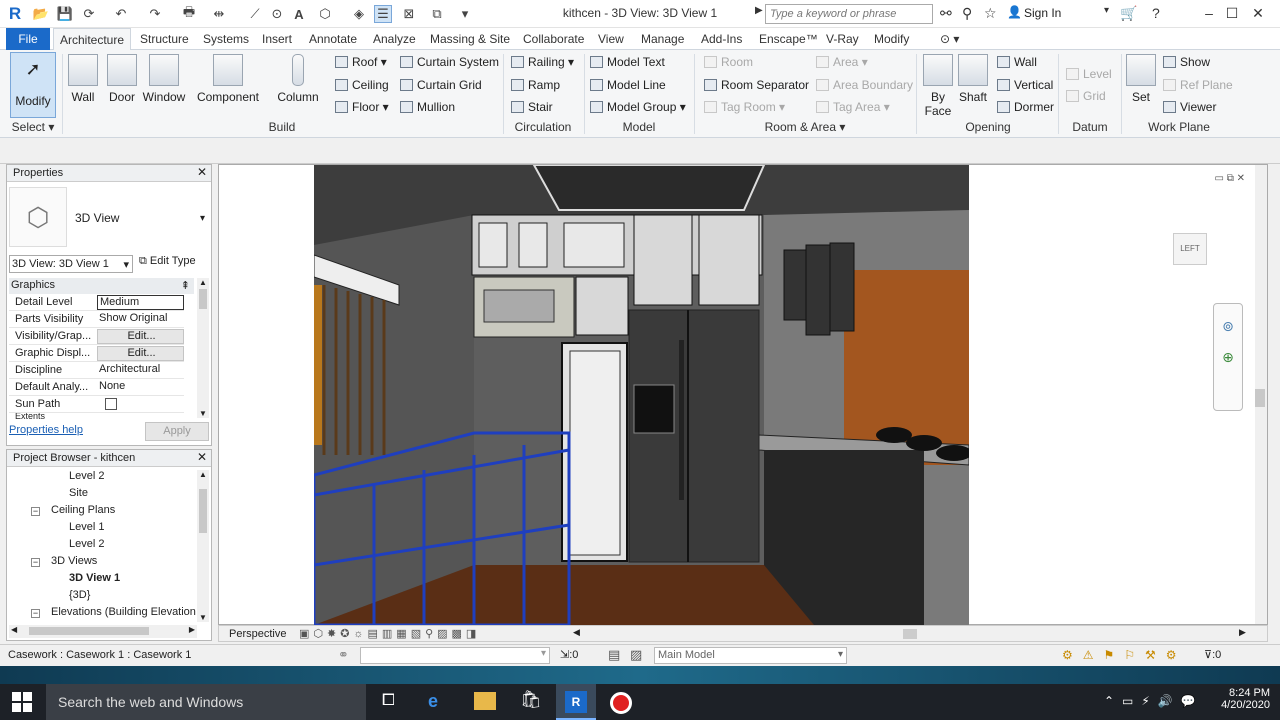  Describe the element at coordinates (553, 39) in the screenshot. I see `tab-collaborate: Collaborate` at that location.